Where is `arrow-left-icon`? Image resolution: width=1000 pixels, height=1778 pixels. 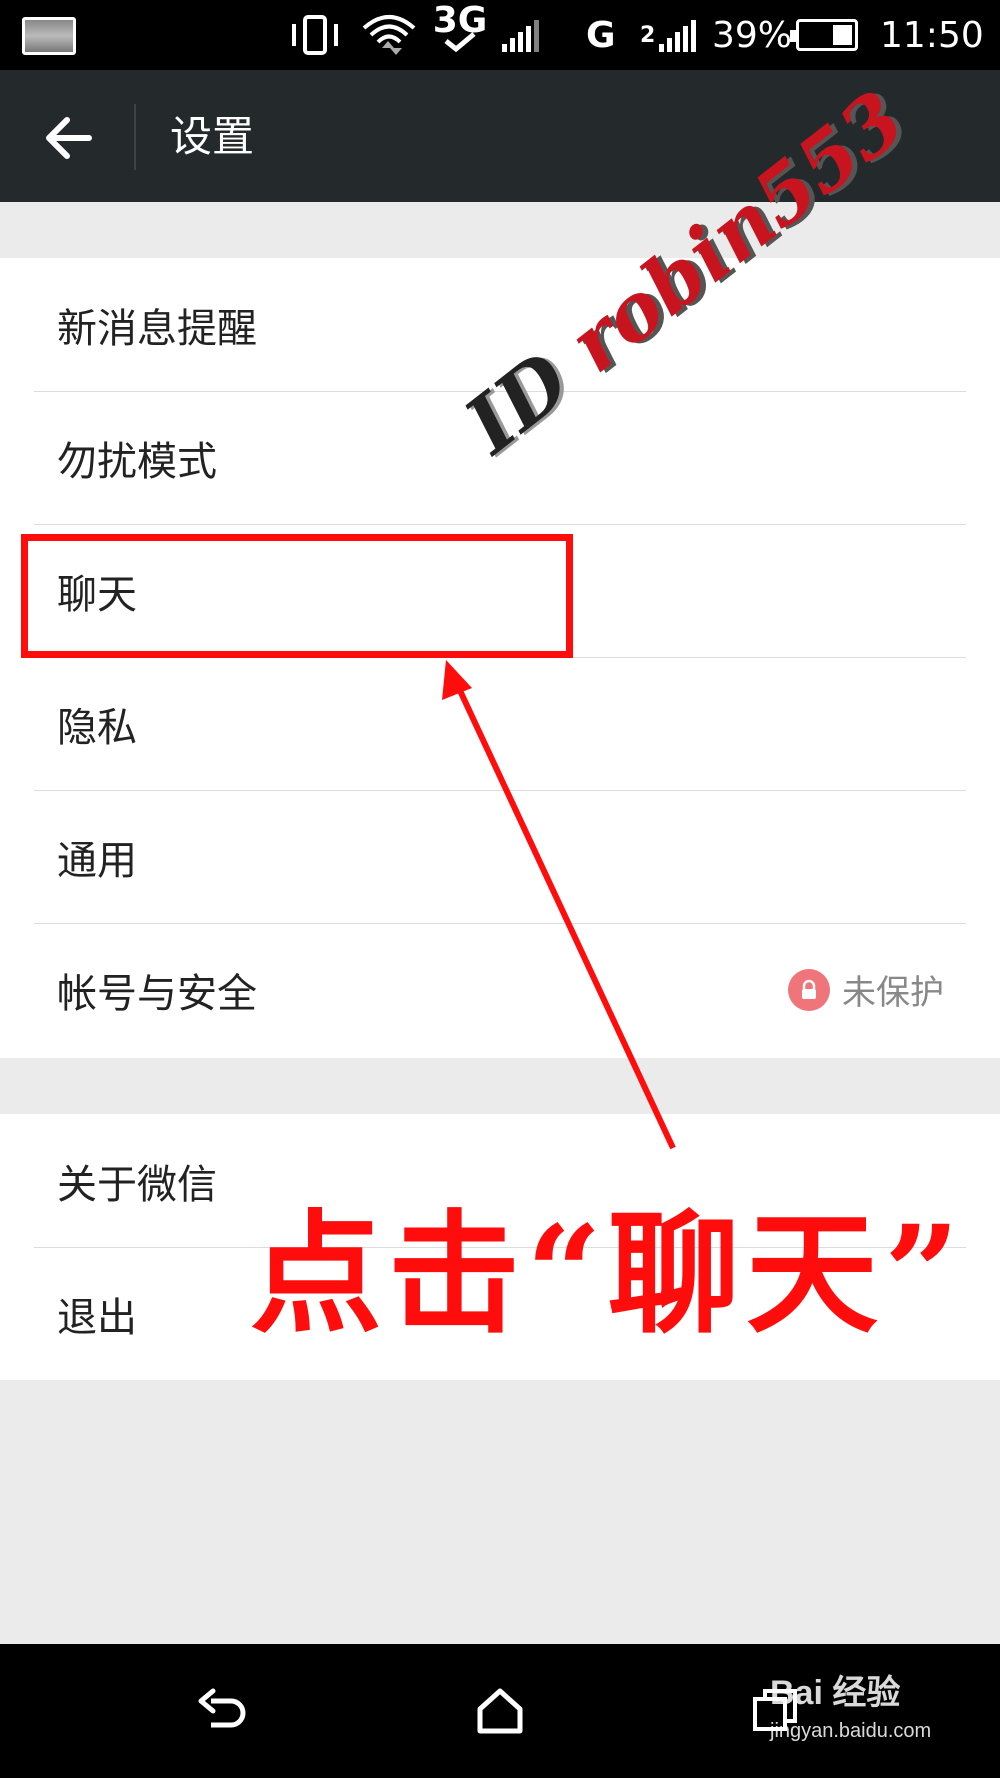
arrow-left-icon is located at coordinates (69, 138).